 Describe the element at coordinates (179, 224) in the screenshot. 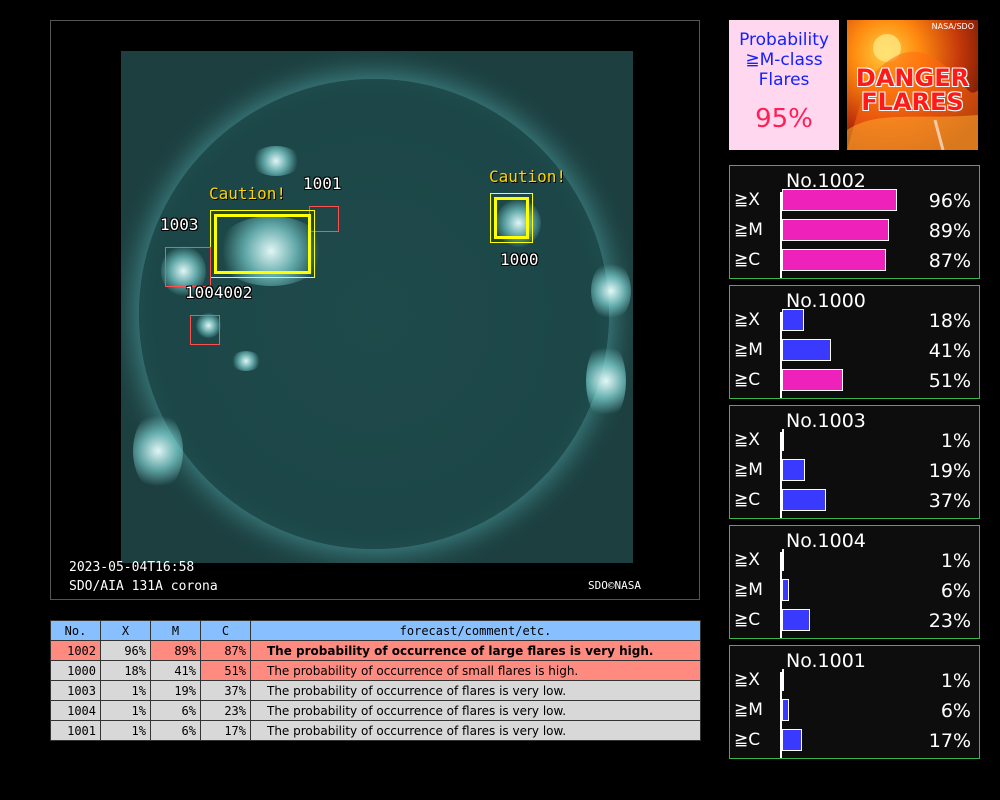

I see `region-label-1003: 1003` at that location.